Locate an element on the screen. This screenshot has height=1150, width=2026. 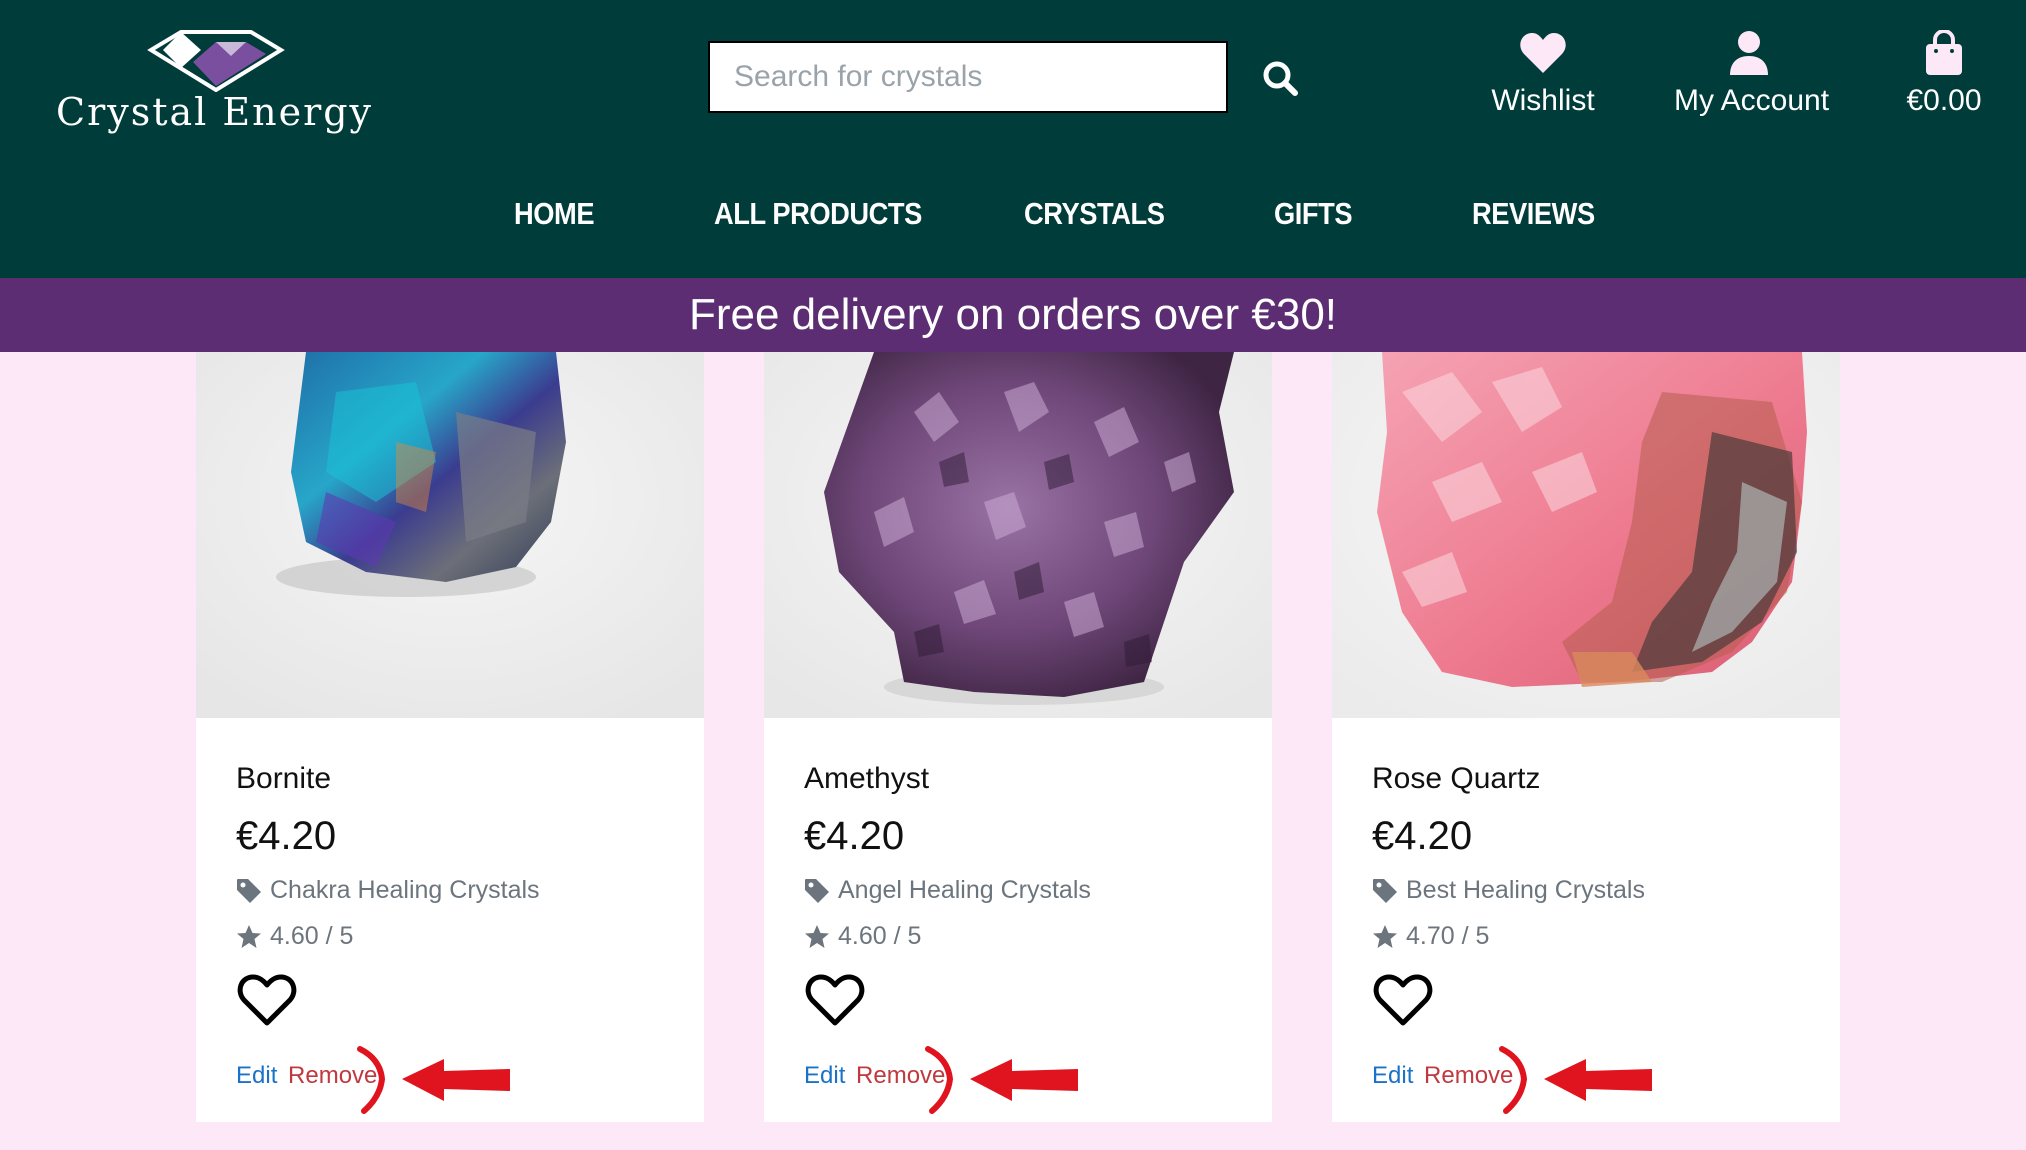
search-icon is located at coordinates (1280, 78).